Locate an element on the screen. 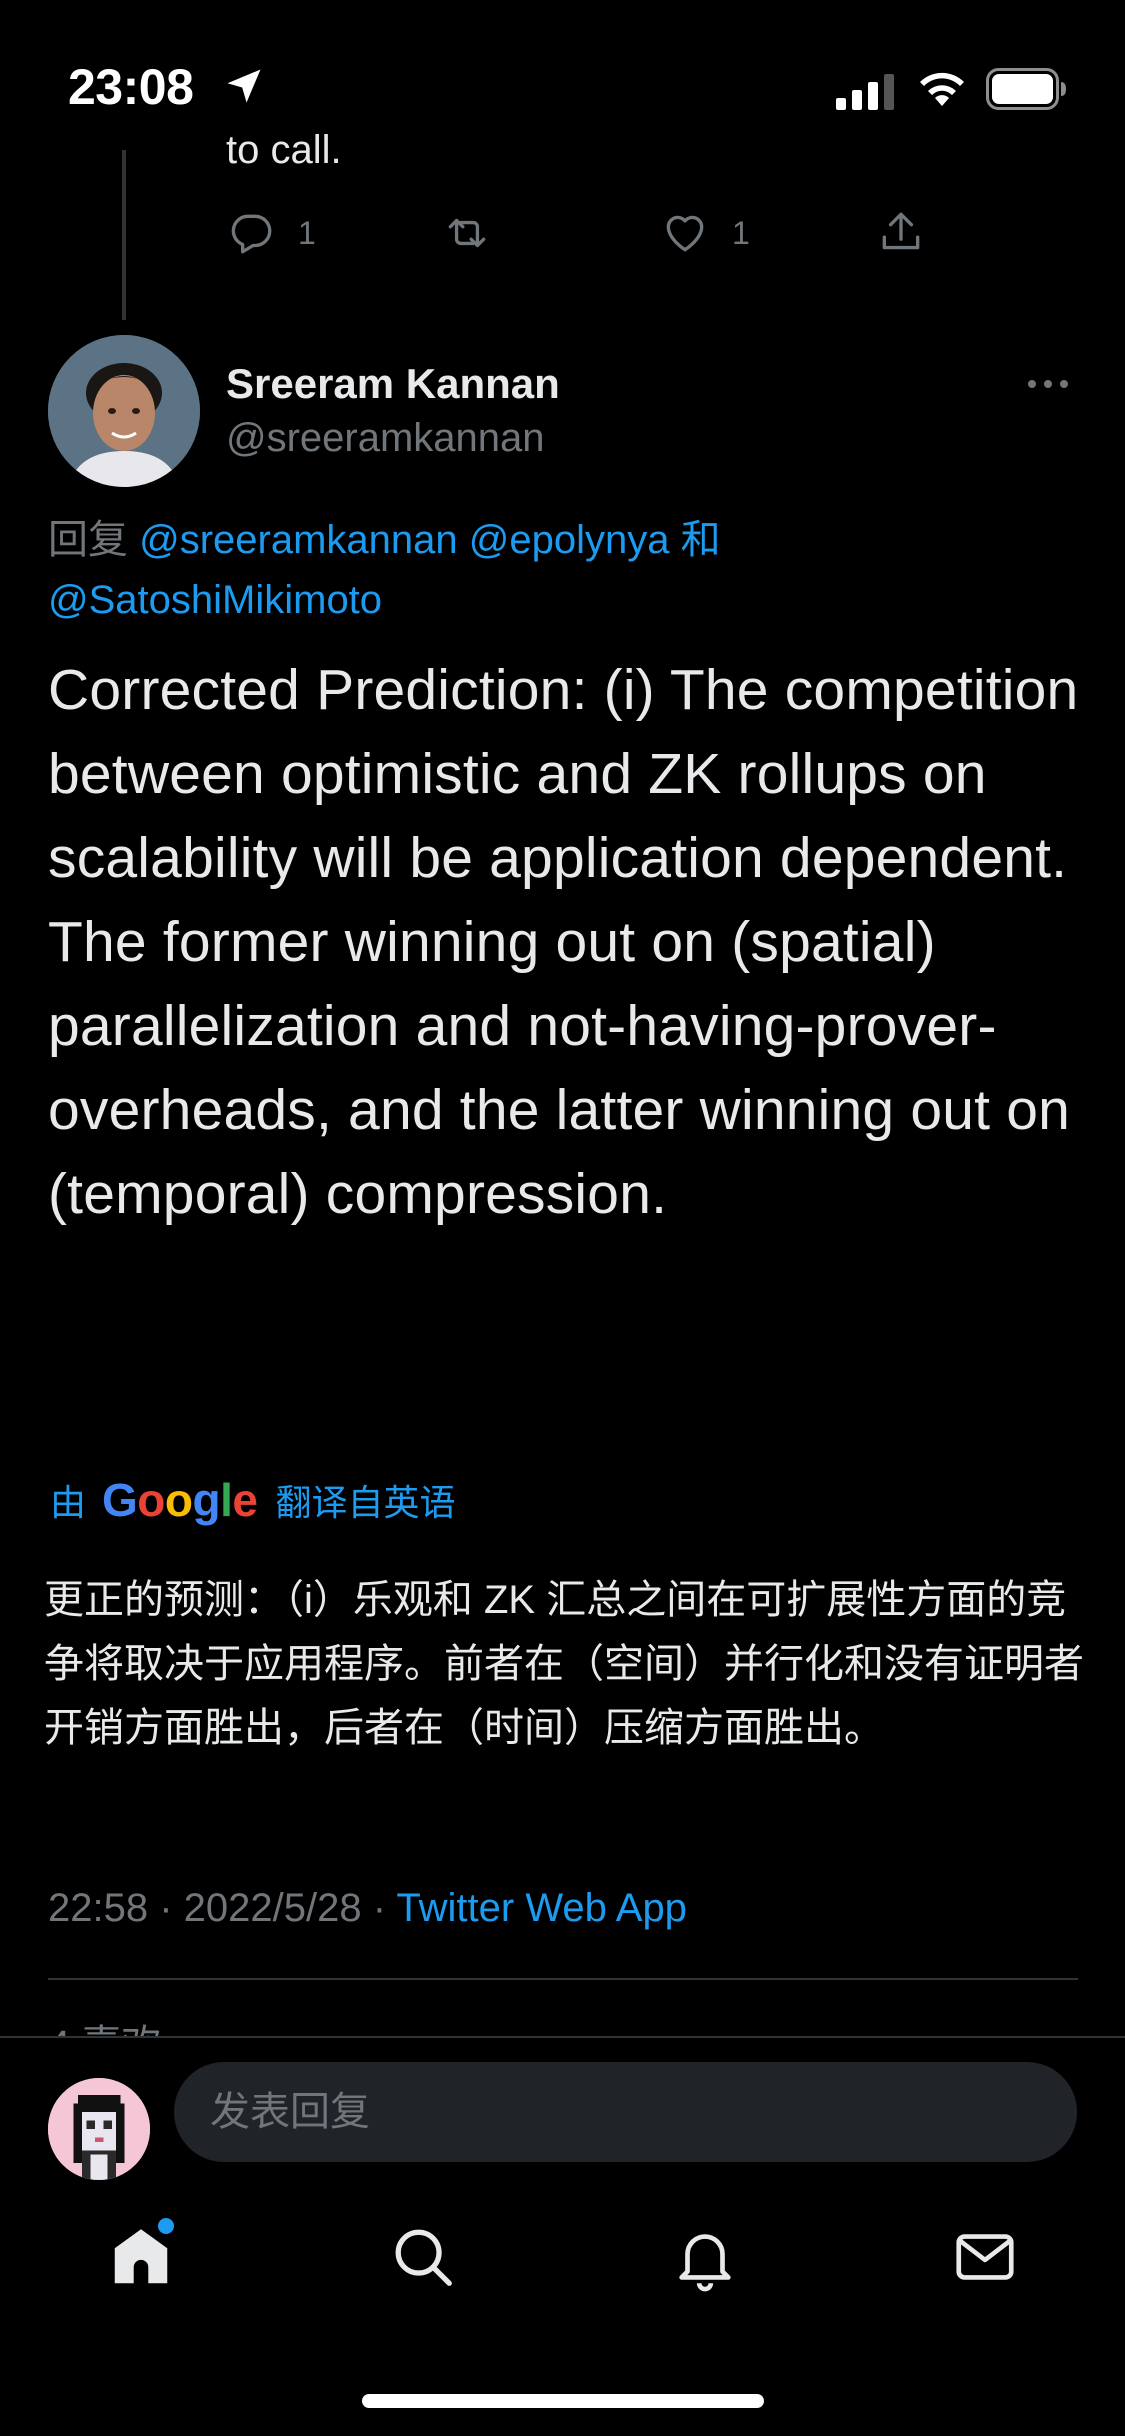 The width and height of the screenshot is (1125, 2436). location-arrow-icon is located at coordinates (244, 86).